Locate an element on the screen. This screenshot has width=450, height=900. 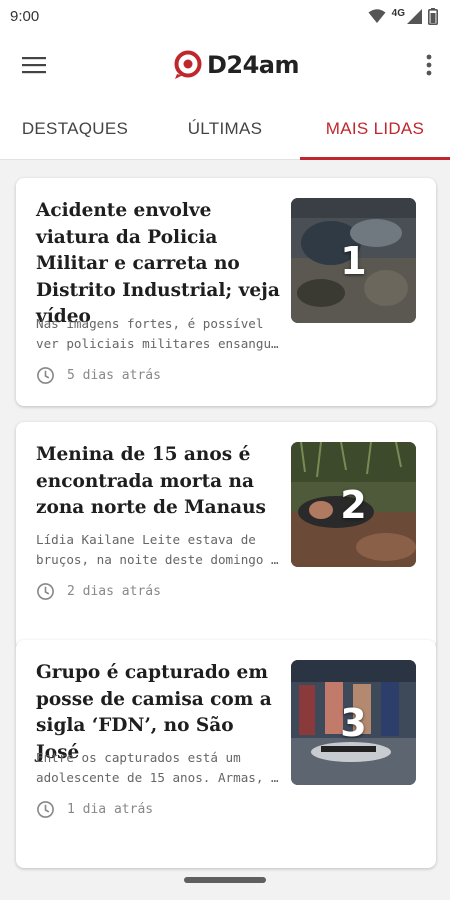
rank-number: 1 is located at coordinates (353, 260).